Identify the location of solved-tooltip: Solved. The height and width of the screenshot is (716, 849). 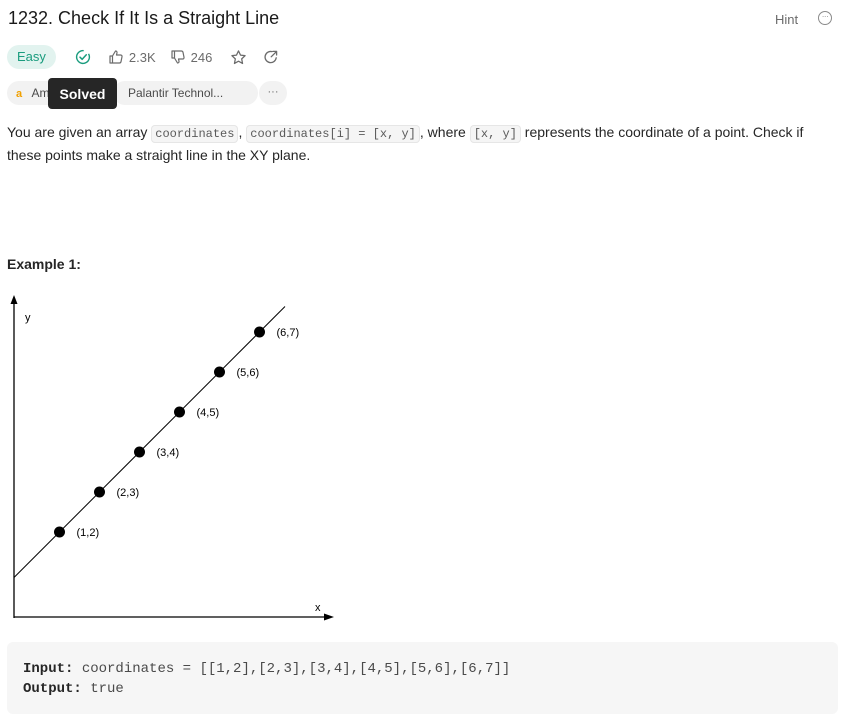
(82, 93).